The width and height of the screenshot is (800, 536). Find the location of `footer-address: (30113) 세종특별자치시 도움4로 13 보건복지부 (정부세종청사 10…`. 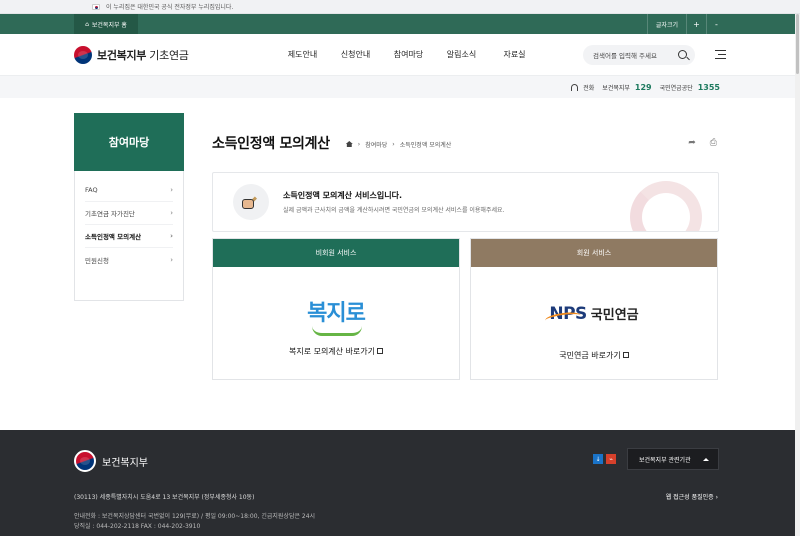

footer-address: (30113) 세종특별자치시 도움4로 13 보건복지부 (정부세종청사 10… is located at coordinates (164, 497).